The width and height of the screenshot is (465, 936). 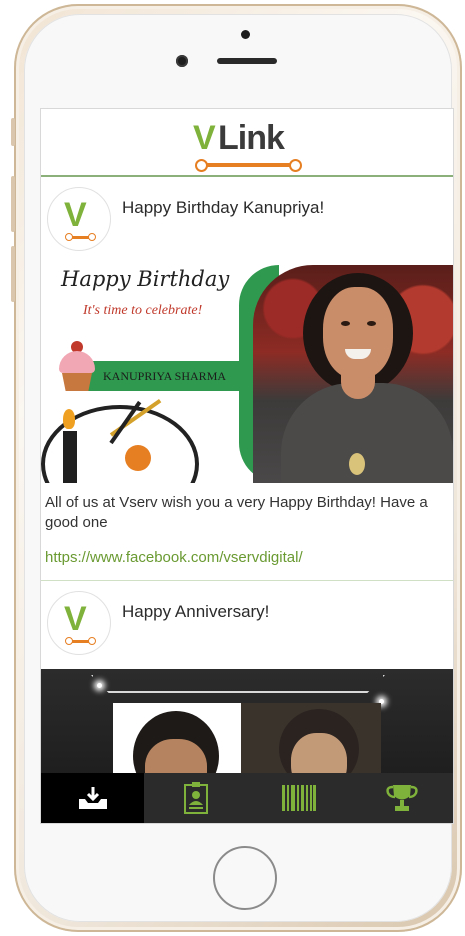 I want to click on birthday-subheading: It's time to celebrate!, so click(x=143, y=310).